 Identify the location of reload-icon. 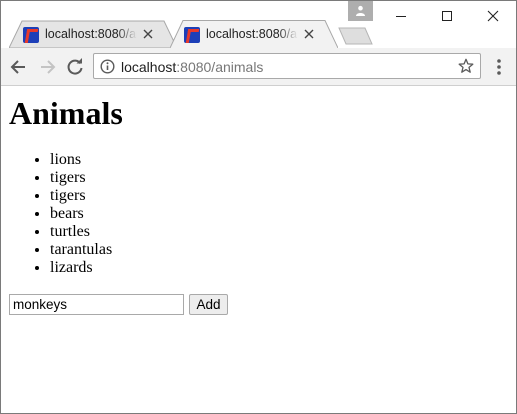
(75, 67).